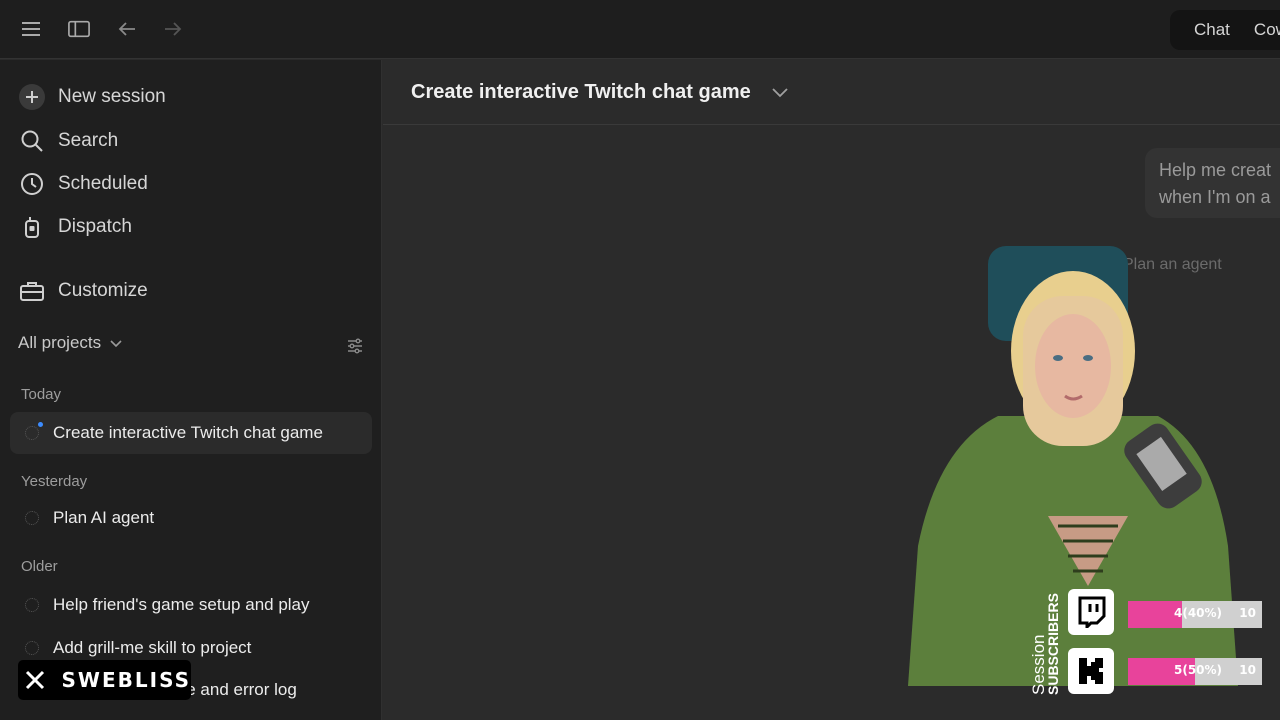 The height and width of the screenshot is (720, 1280). I want to click on kick-progress-label: 5(50%), so click(1198, 670).